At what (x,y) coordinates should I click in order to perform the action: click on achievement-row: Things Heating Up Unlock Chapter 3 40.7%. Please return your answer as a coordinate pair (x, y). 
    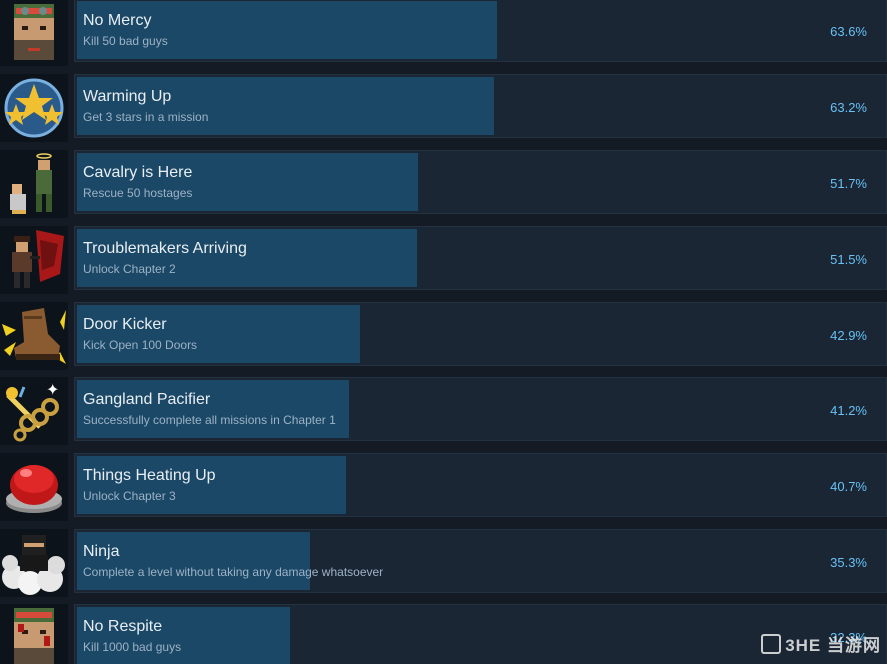
    Looking at the image, I should click on (443, 487).